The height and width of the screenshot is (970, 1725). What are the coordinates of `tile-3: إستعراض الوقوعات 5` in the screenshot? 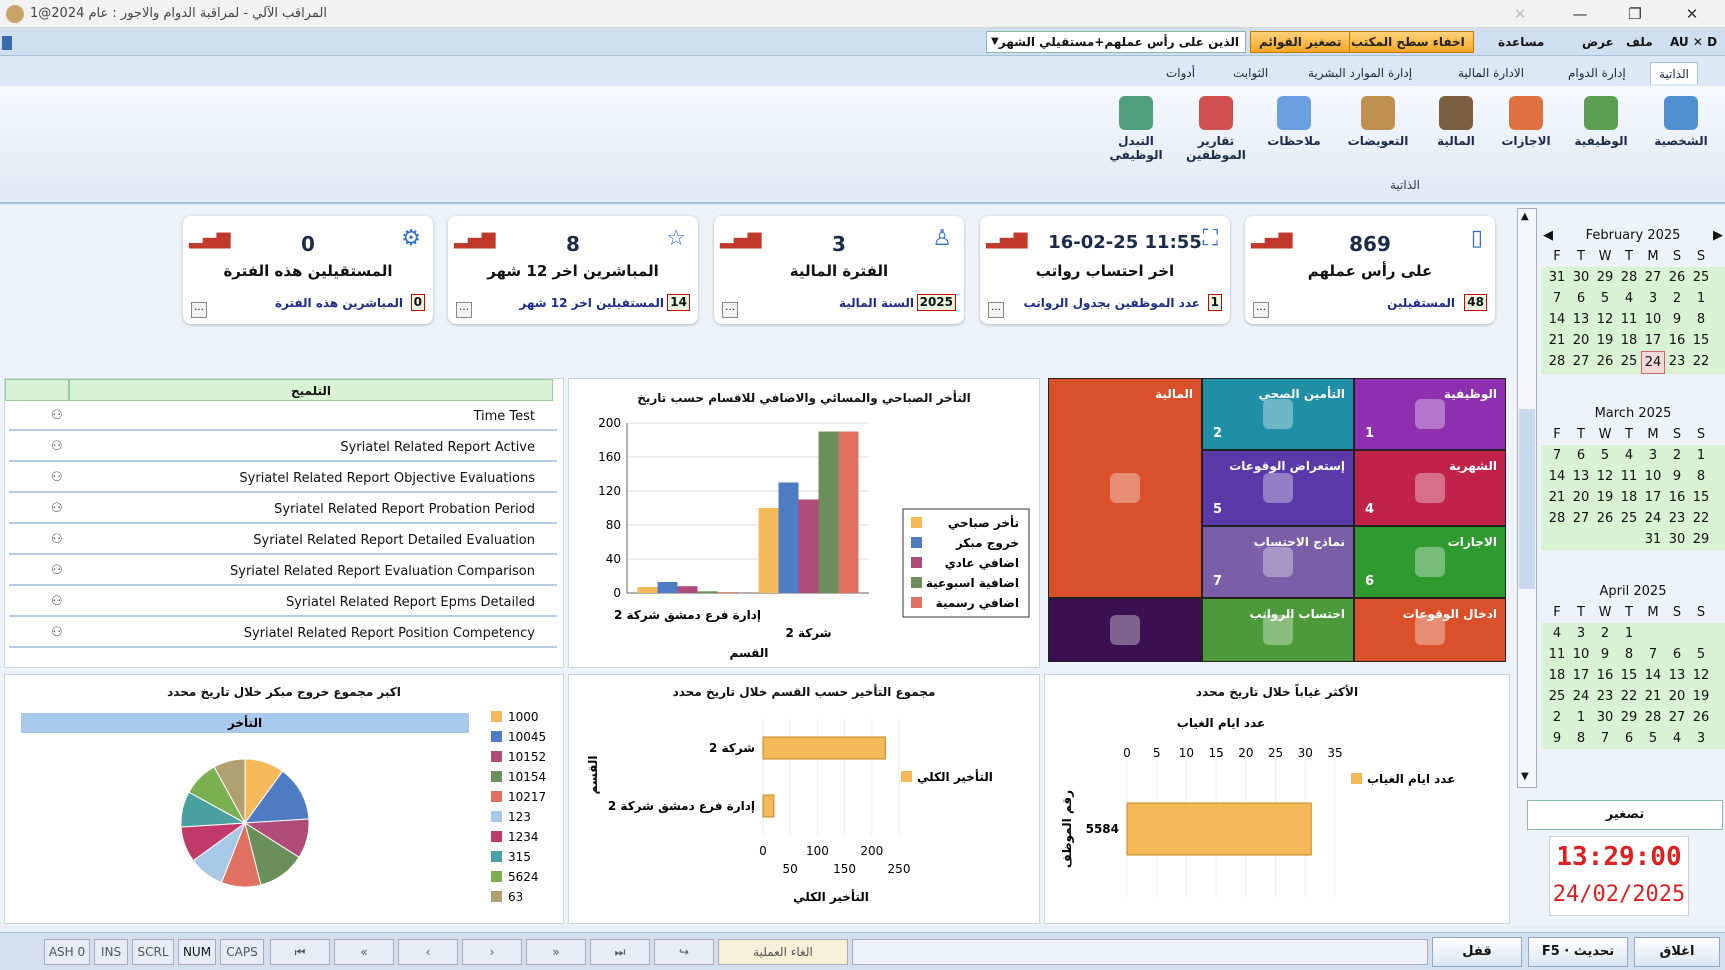 It's located at (1278, 488).